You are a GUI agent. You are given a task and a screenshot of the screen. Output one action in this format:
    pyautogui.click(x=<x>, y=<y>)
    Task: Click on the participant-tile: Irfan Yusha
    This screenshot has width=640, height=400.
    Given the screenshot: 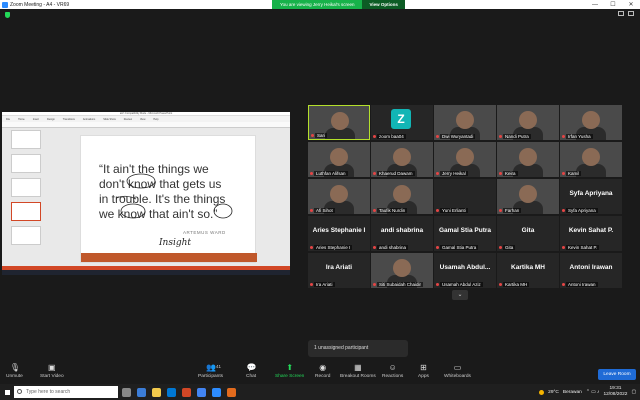 What is the action you would take?
    pyautogui.click(x=591, y=122)
    